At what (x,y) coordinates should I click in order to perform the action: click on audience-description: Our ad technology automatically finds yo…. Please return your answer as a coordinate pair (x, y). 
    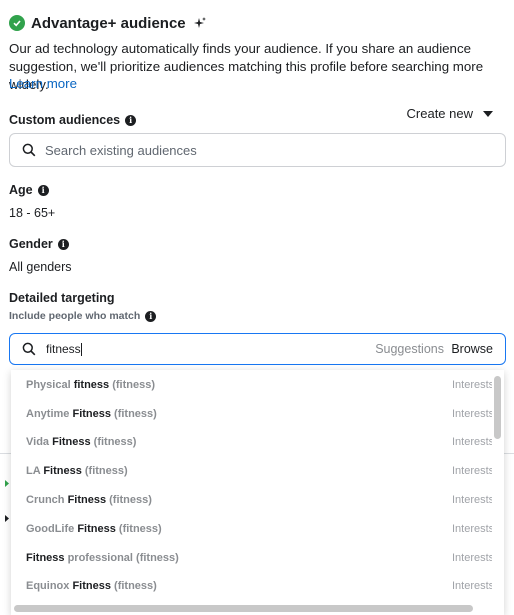
    Looking at the image, I should click on (246, 66).